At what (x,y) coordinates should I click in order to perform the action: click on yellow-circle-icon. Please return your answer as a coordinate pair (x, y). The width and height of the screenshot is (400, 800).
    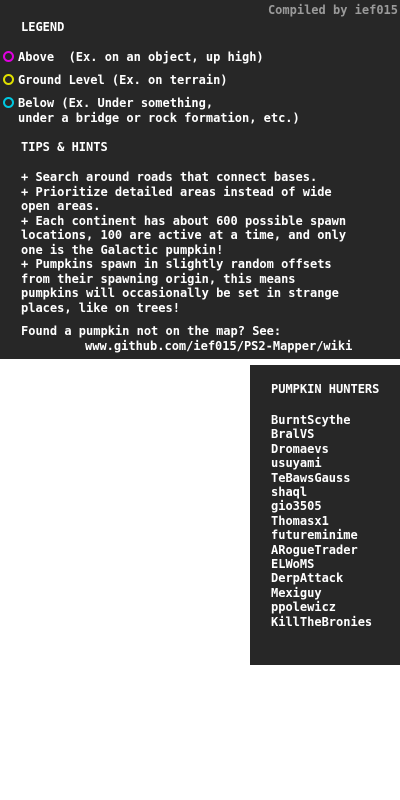
    Looking at the image, I should click on (8, 79).